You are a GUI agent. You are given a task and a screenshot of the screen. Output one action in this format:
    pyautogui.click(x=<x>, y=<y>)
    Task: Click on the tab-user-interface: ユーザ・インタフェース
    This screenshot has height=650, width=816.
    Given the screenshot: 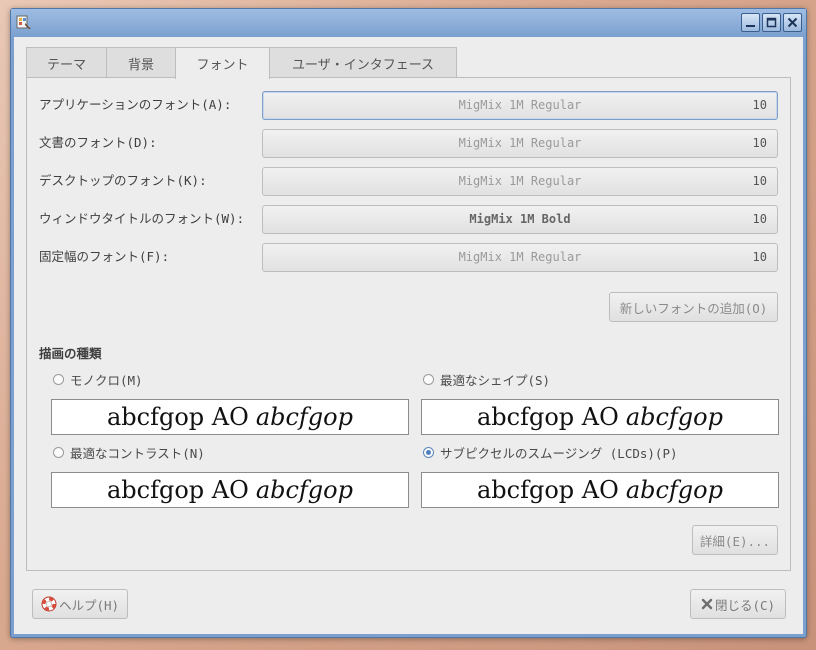 What is the action you would take?
    pyautogui.click(x=363, y=62)
    